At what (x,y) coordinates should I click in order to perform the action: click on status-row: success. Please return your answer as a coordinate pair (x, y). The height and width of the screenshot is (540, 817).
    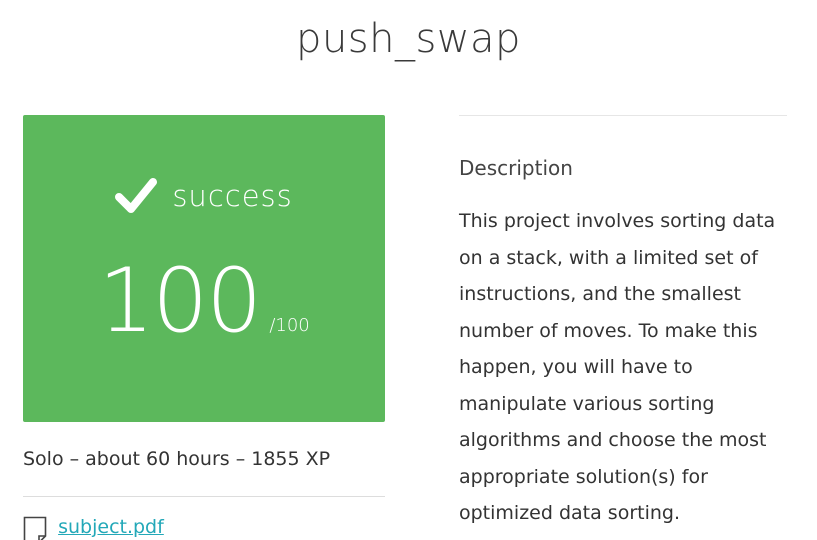
    Looking at the image, I should click on (204, 196).